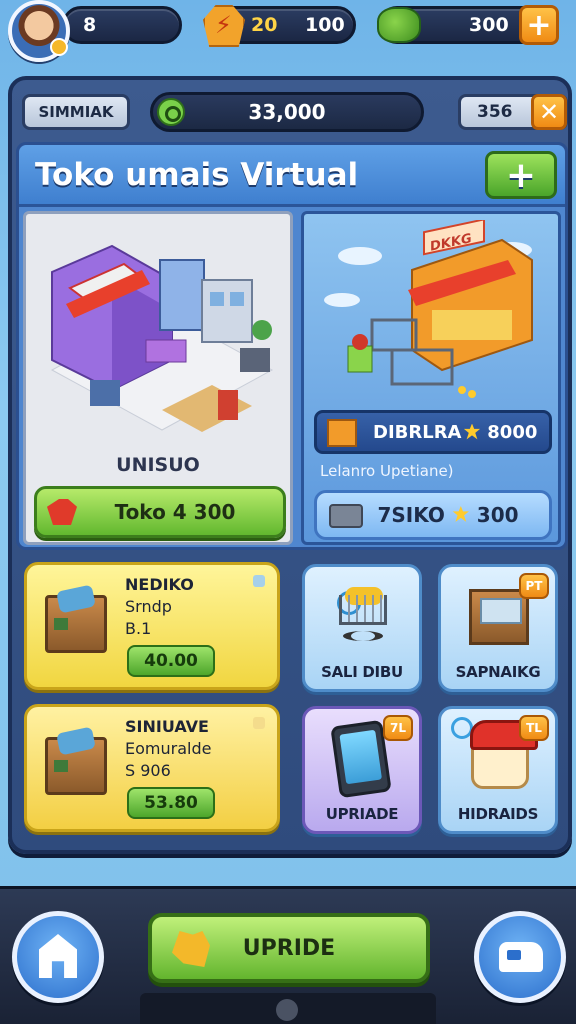  Describe the element at coordinates (428, 309) in the screenshot. I see `market-stall-illustration: DKKG` at that location.